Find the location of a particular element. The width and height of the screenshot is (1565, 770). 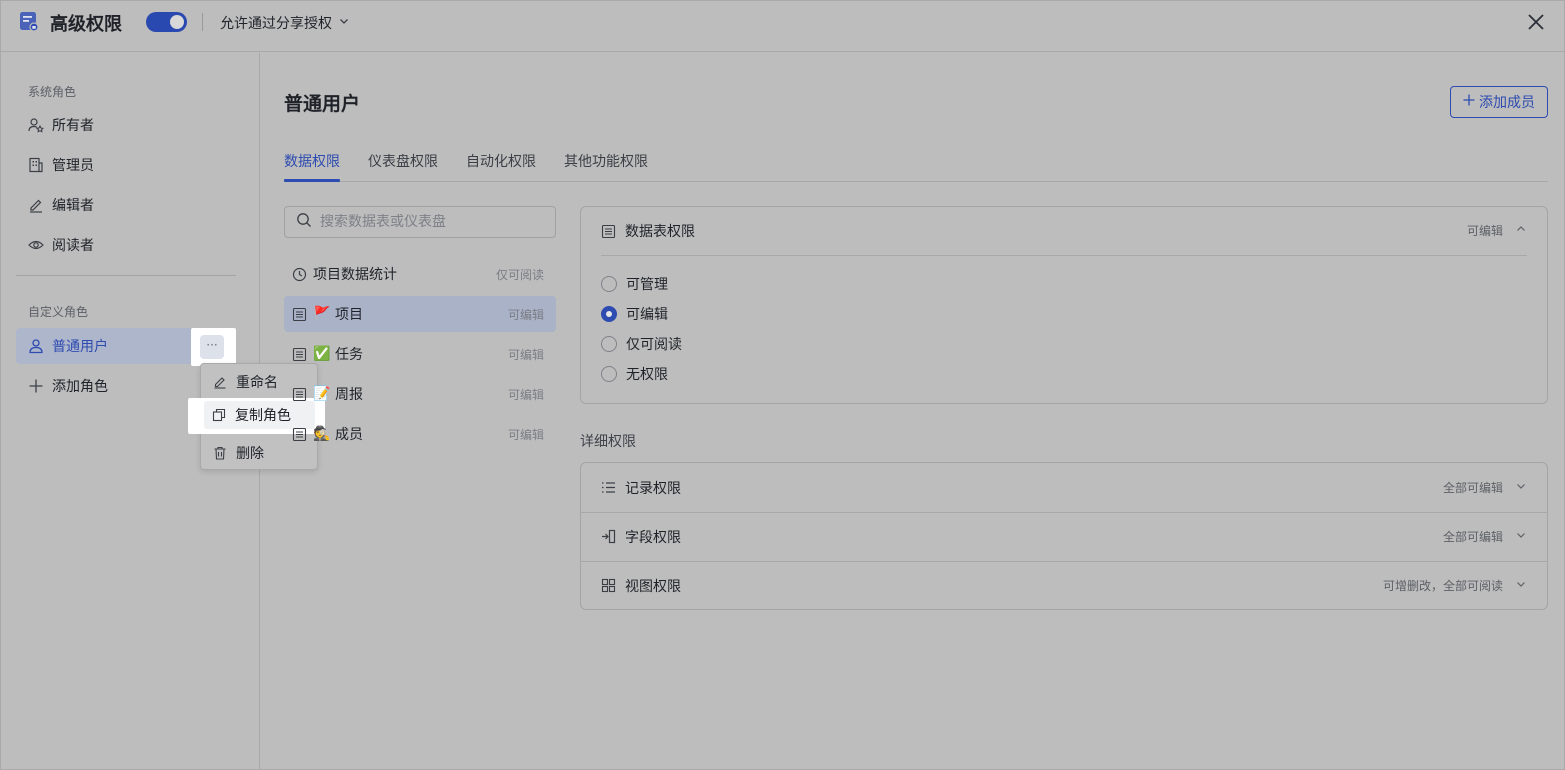

flag-emoji: 🚩 is located at coordinates (322, 314).